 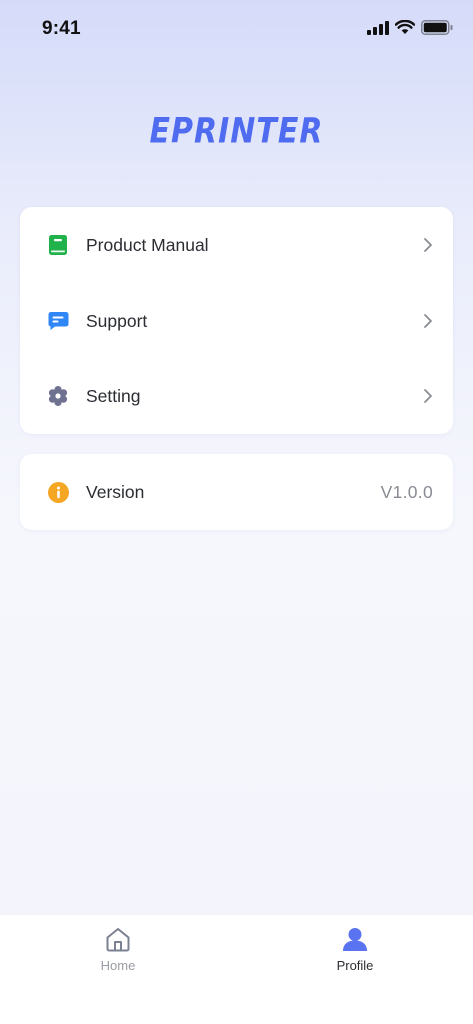 I want to click on gear-icon, so click(x=58, y=396).